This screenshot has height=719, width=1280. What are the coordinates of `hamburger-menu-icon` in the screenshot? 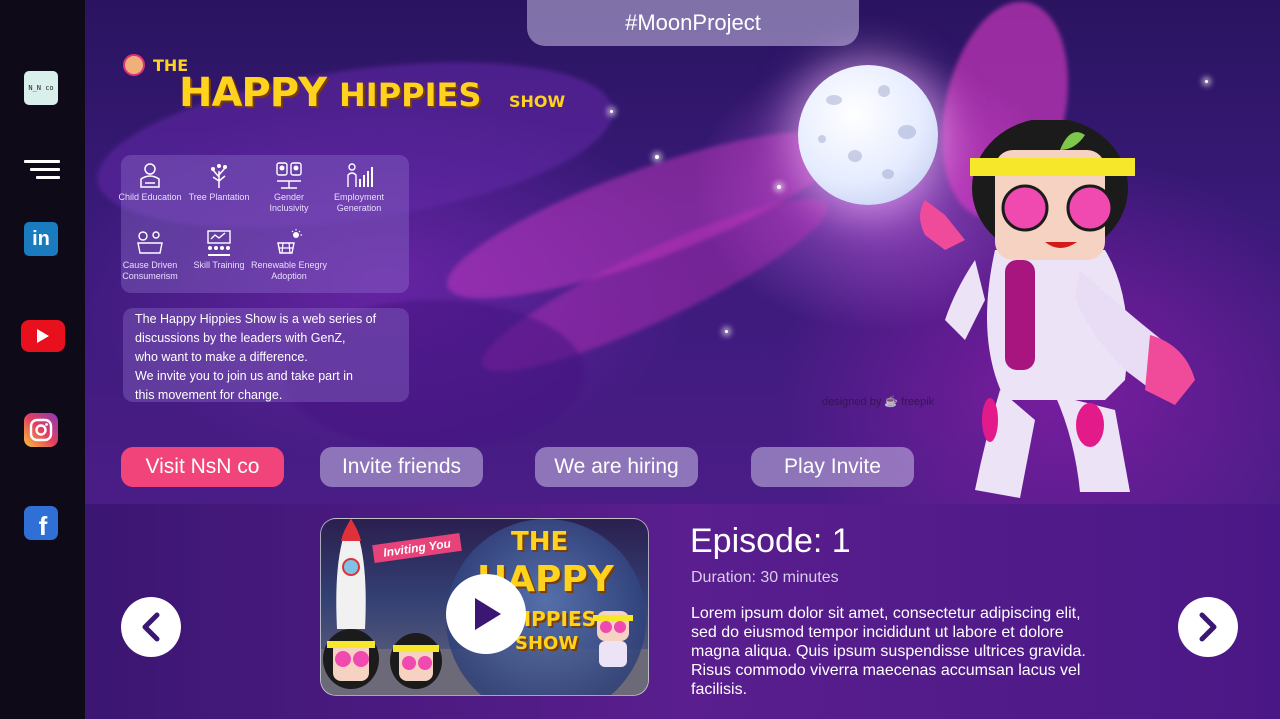 It's located at (42, 169).